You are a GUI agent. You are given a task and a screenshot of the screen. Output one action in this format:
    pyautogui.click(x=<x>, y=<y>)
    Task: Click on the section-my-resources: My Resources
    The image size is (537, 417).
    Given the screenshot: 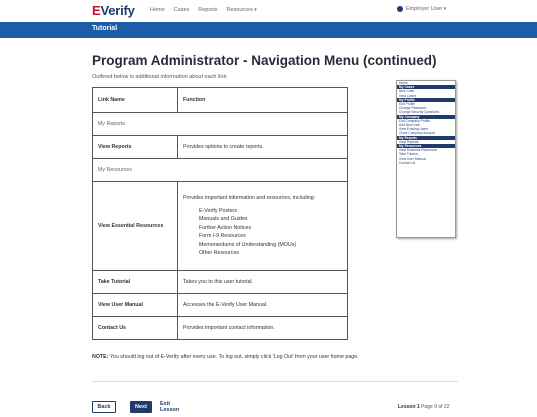 What is the action you would take?
    pyautogui.click(x=220, y=170)
    